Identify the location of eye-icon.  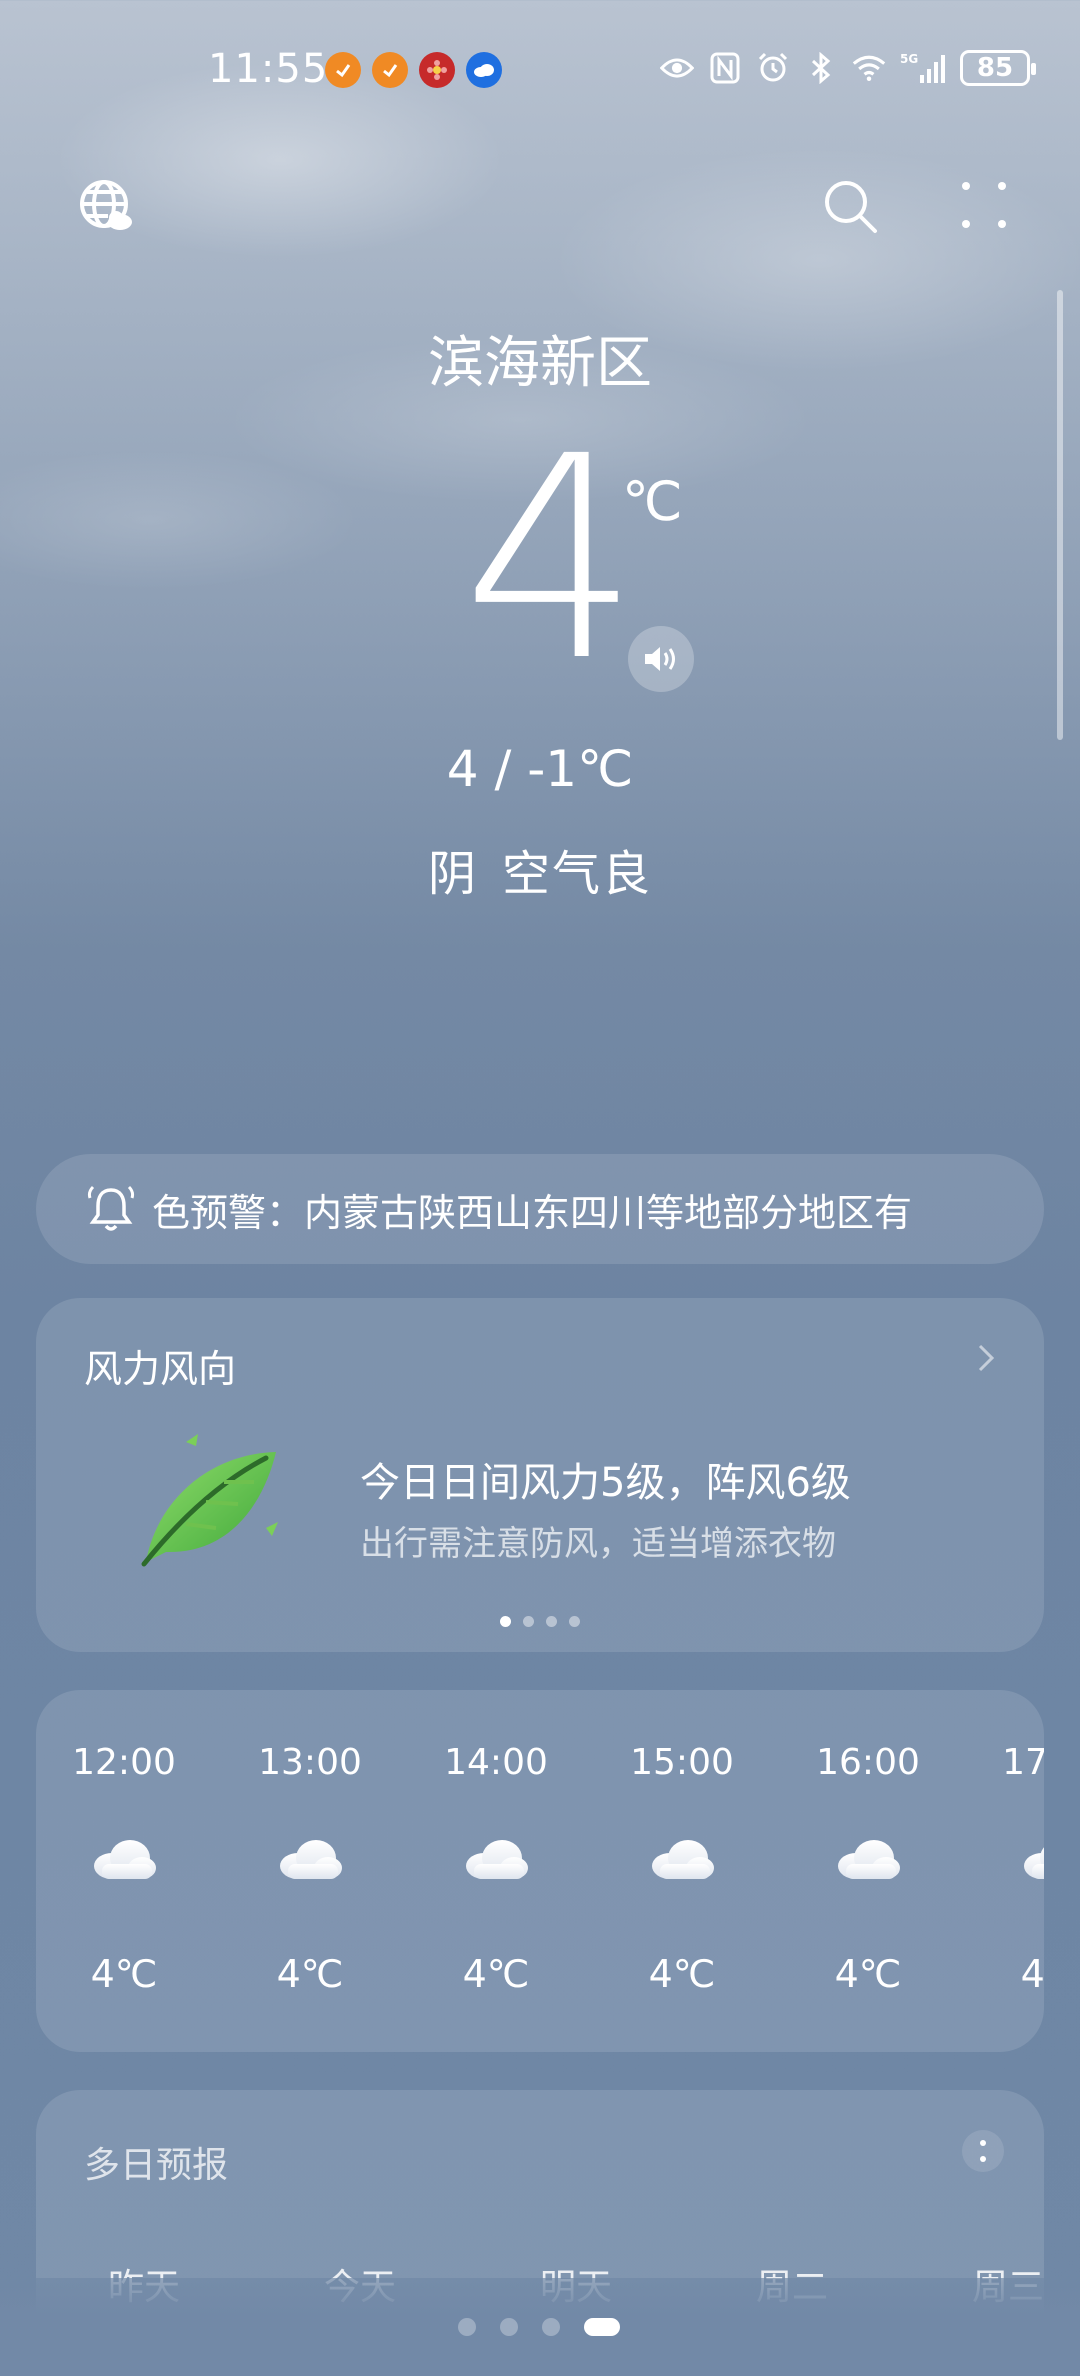
(677, 68).